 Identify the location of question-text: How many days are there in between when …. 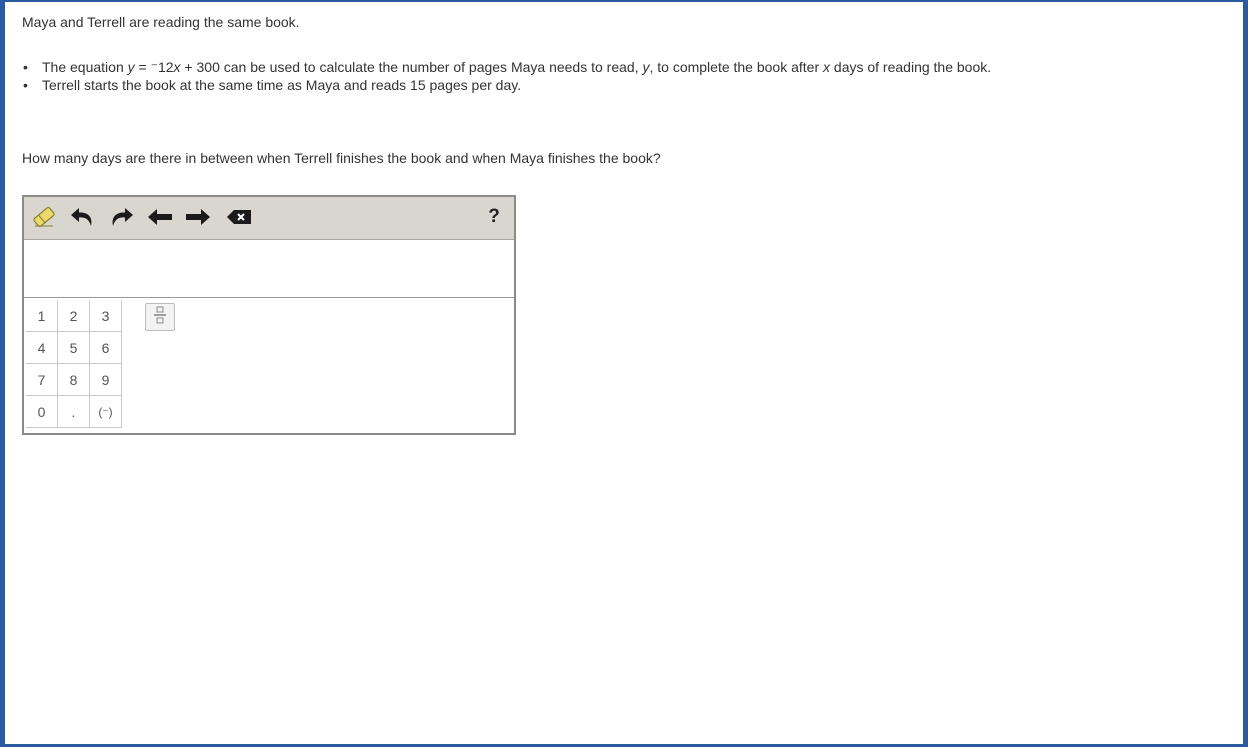
(341, 158).